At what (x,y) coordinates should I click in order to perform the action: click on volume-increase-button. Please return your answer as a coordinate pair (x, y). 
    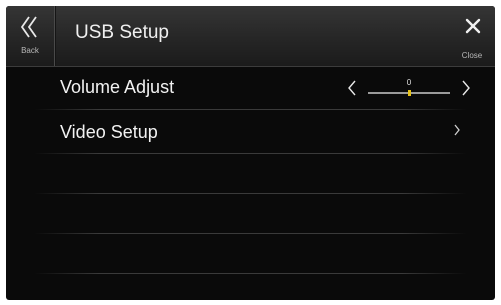
    Looking at the image, I should click on (469, 88).